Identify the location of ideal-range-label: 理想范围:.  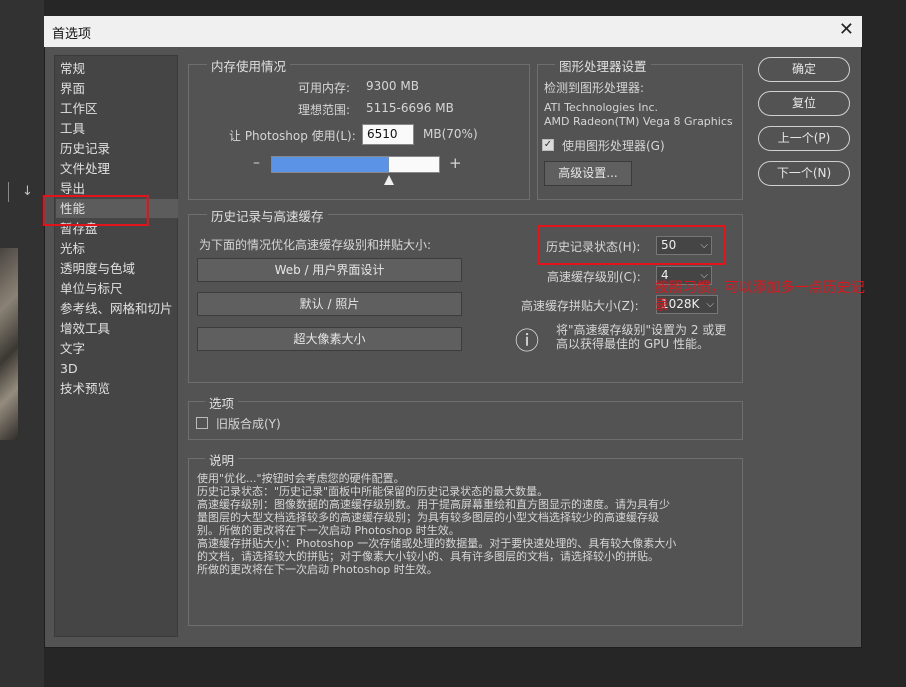
(324, 110).